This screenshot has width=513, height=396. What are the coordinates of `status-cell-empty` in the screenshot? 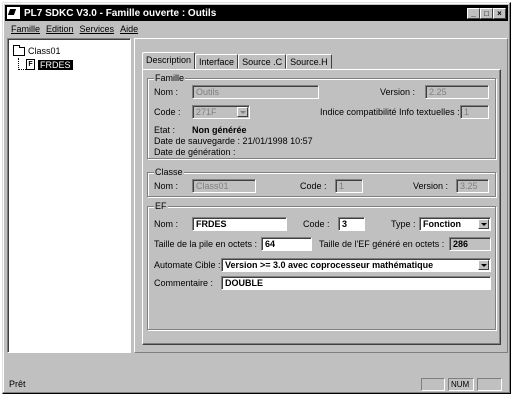 It's located at (433, 384).